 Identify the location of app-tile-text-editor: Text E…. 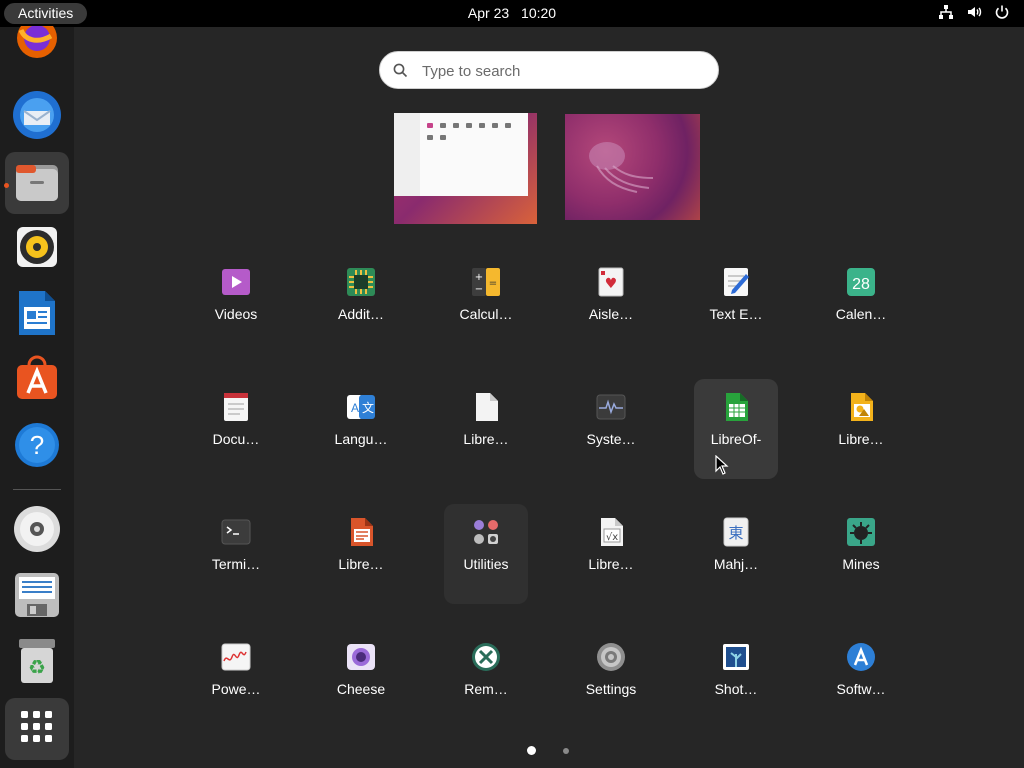
(736, 304).